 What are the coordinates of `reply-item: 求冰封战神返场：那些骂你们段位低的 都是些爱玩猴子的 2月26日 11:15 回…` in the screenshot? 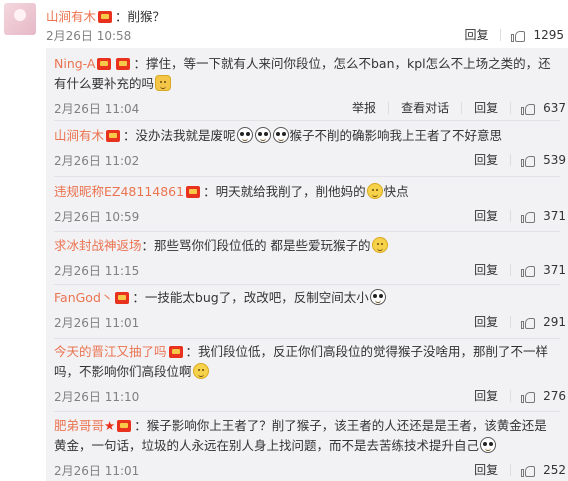 It's located at (310, 257).